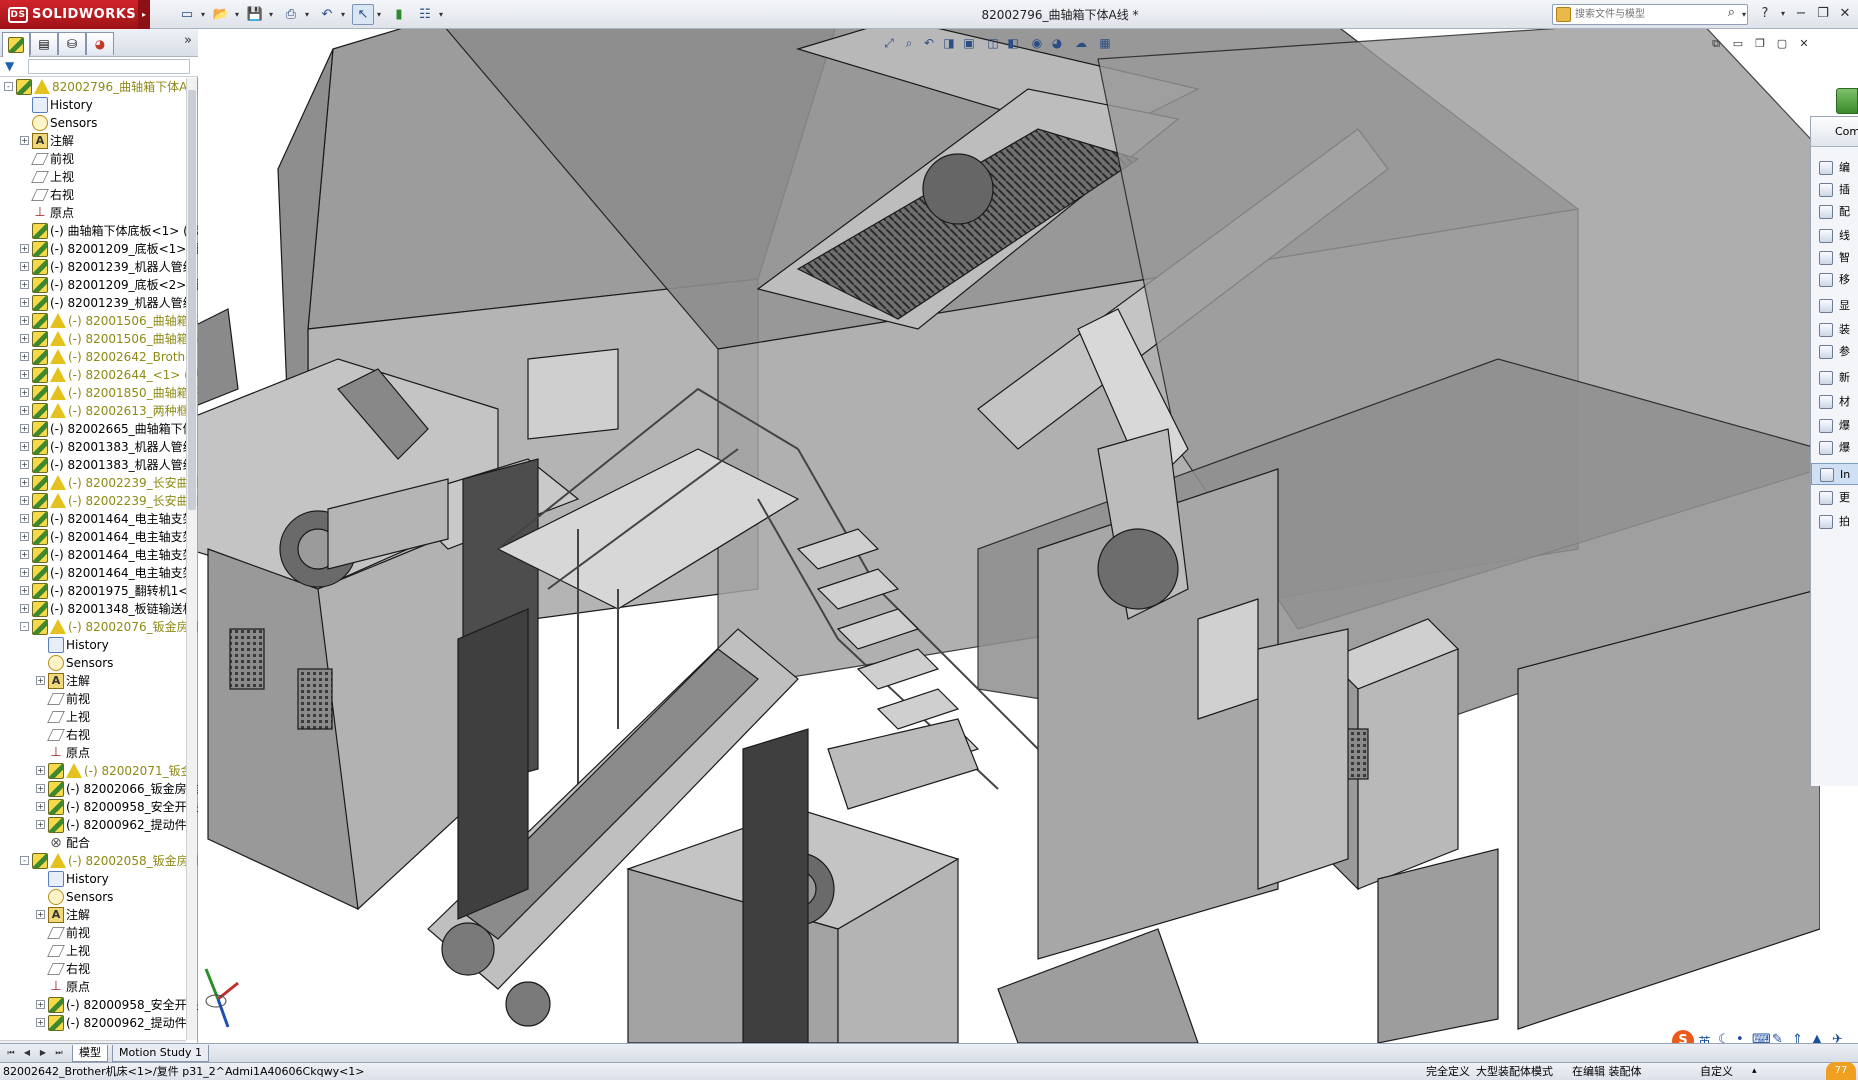 The image size is (1858, 1080). Describe the element at coordinates (99, 627) in the screenshot. I see `tree-node: - (-) 82002076_钣金房维` at that location.